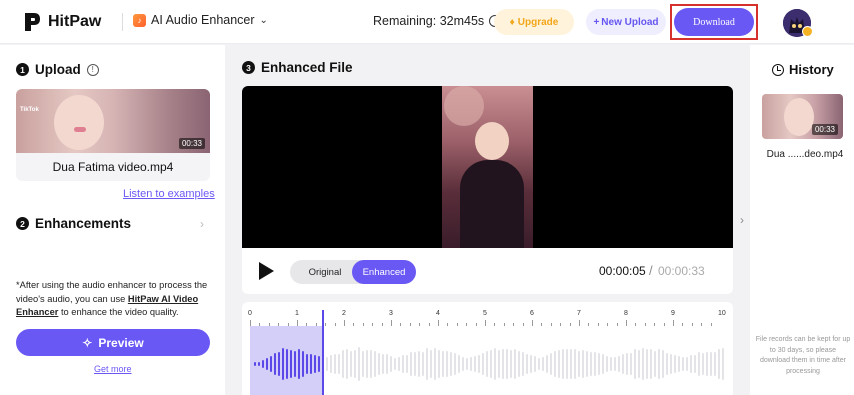  Describe the element at coordinates (32, 22) in the screenshot. I see `hitpaw-logo-icon` at that location.